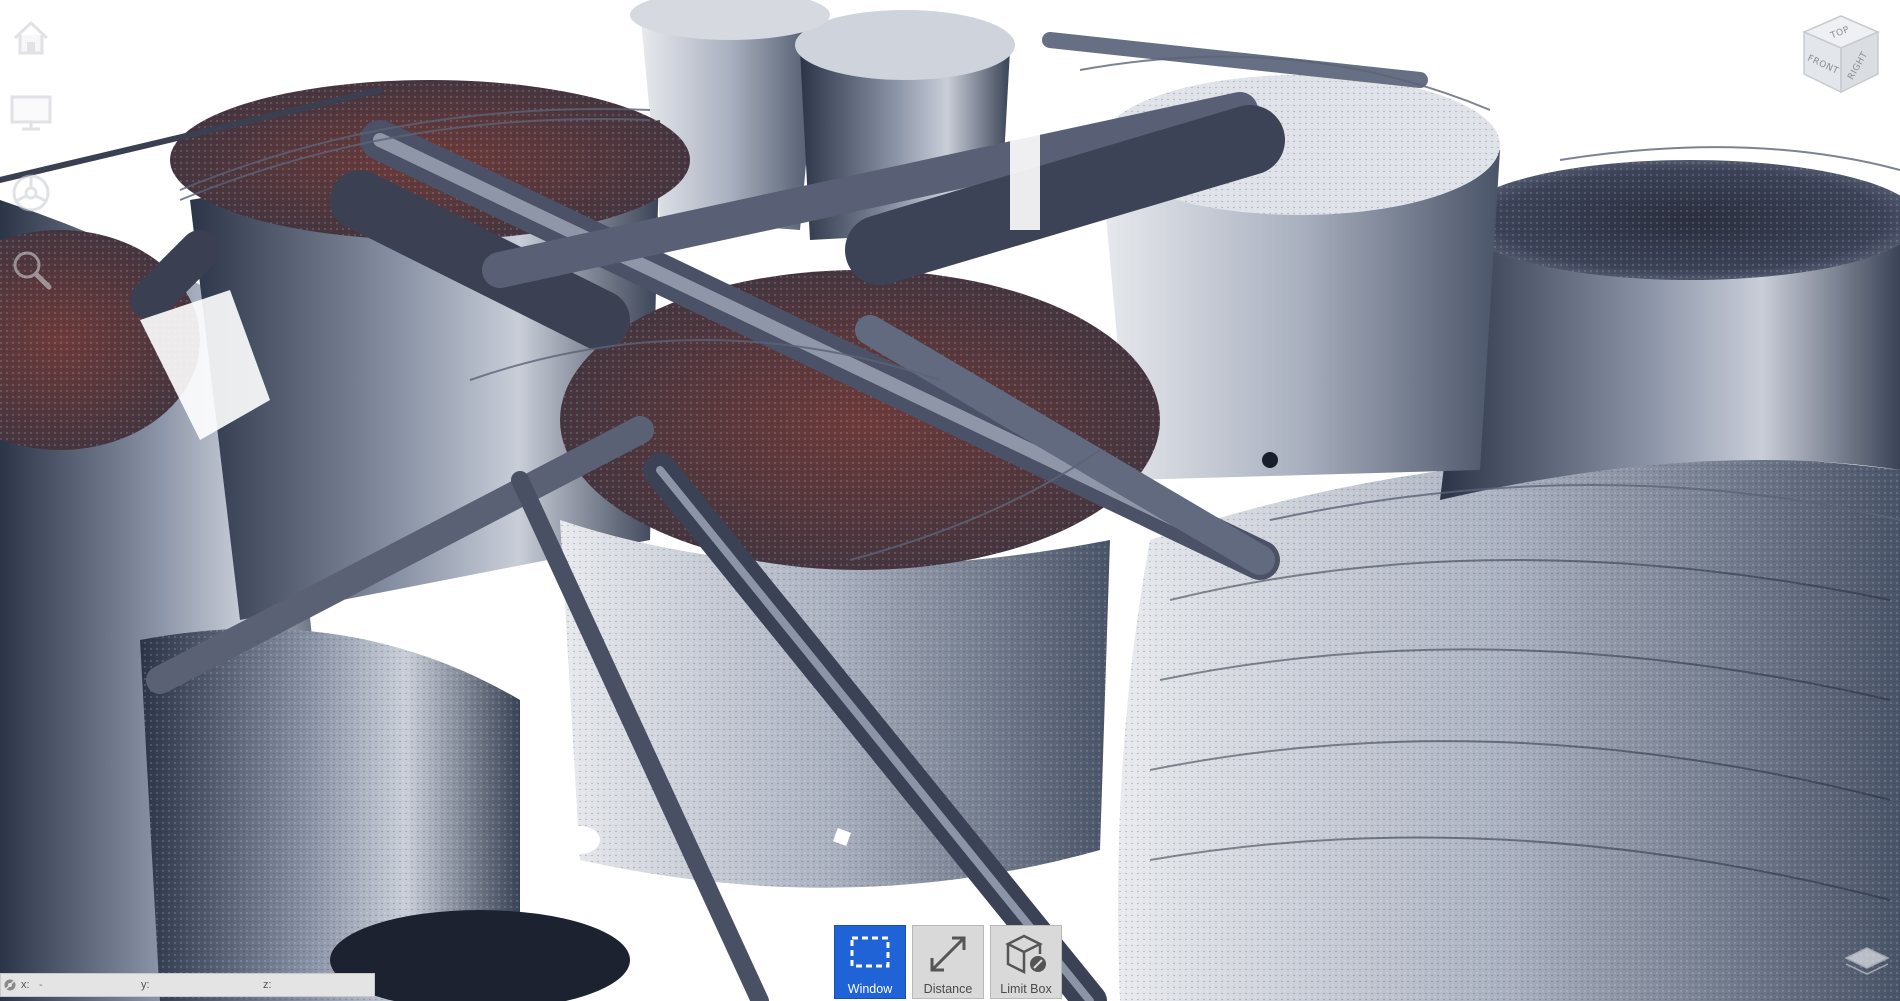 The height and width of the screenshot is (1001, 1900). I want to click on window-select-button: Window, so click(870, 962).